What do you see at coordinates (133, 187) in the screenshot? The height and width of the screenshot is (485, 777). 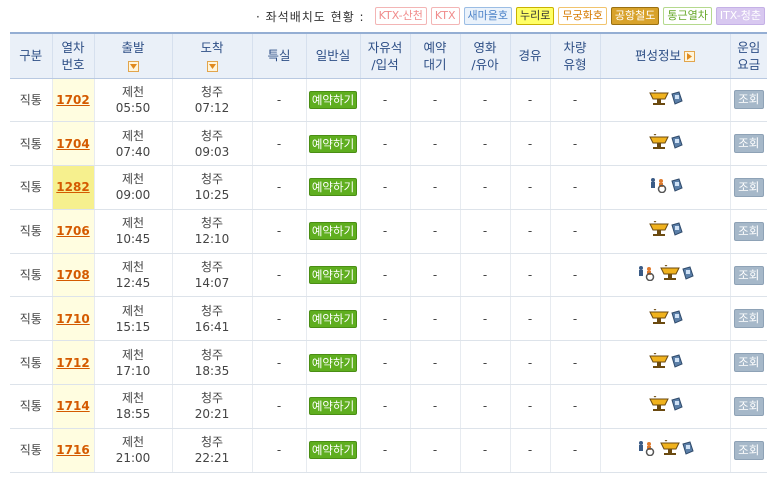 I see `cell-departure: 제천 09:00` at bounding box center [133, 187].